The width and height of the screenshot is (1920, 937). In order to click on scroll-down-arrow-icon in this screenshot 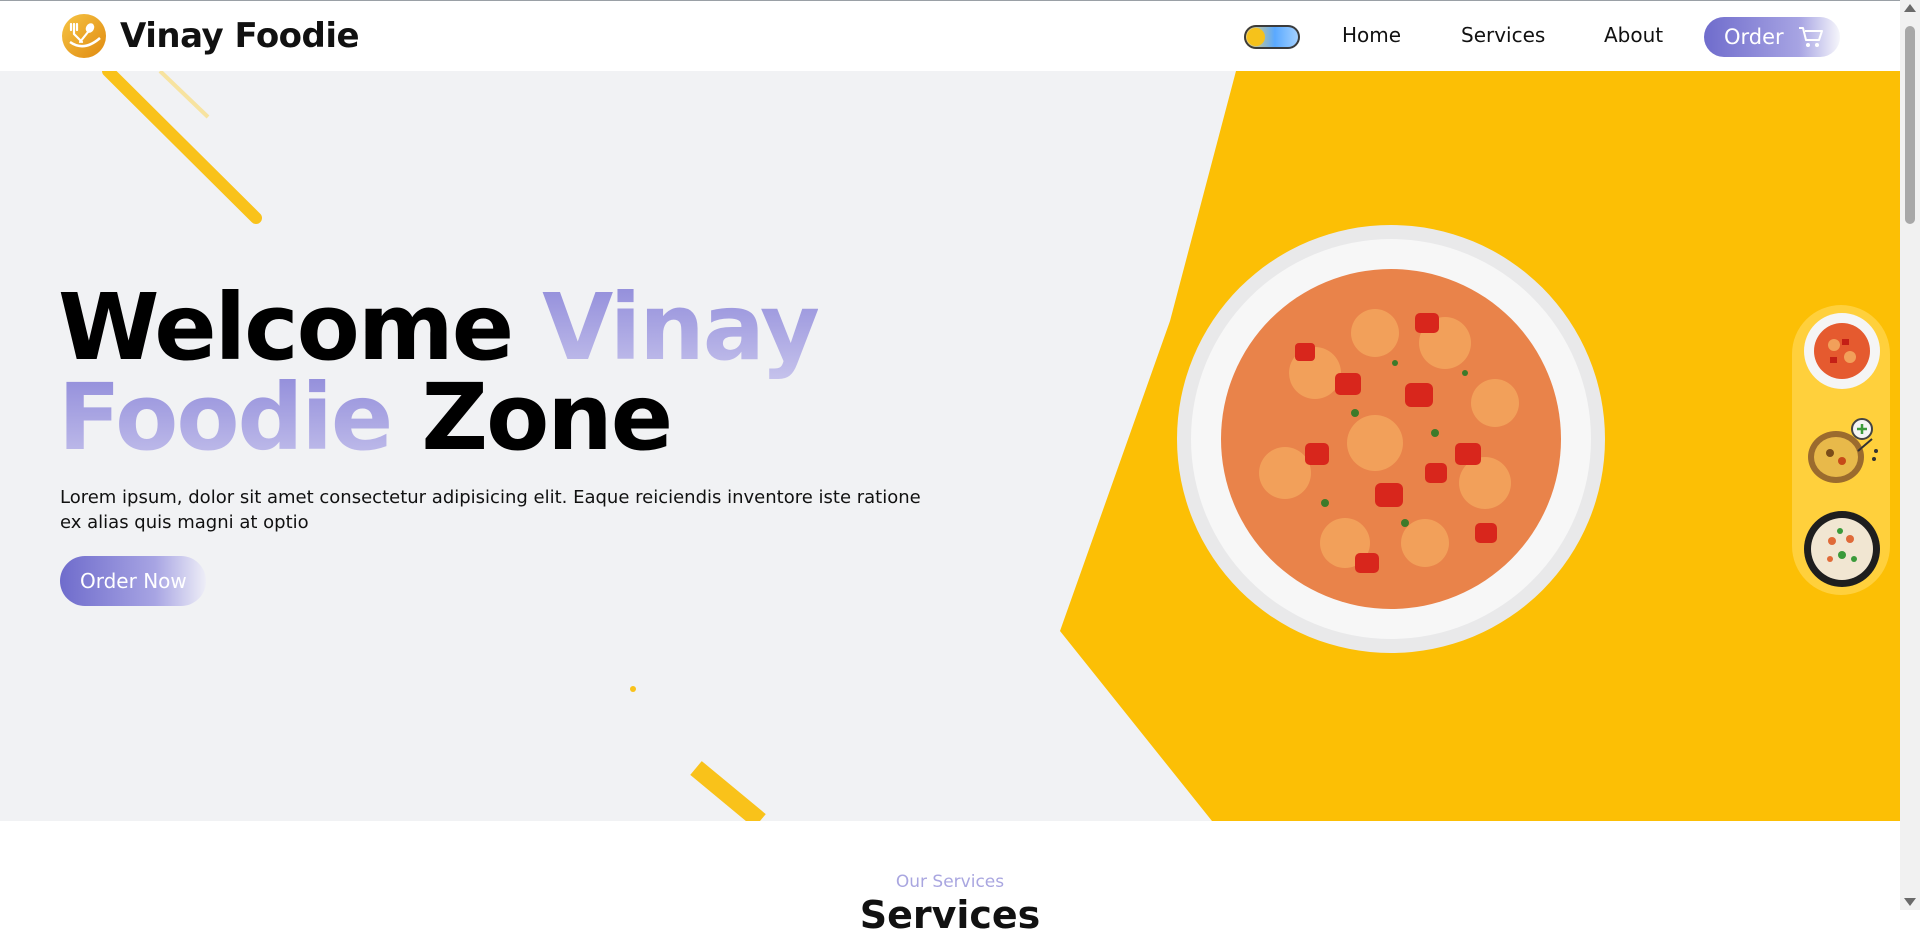, I will do `click(1910, 902)`.